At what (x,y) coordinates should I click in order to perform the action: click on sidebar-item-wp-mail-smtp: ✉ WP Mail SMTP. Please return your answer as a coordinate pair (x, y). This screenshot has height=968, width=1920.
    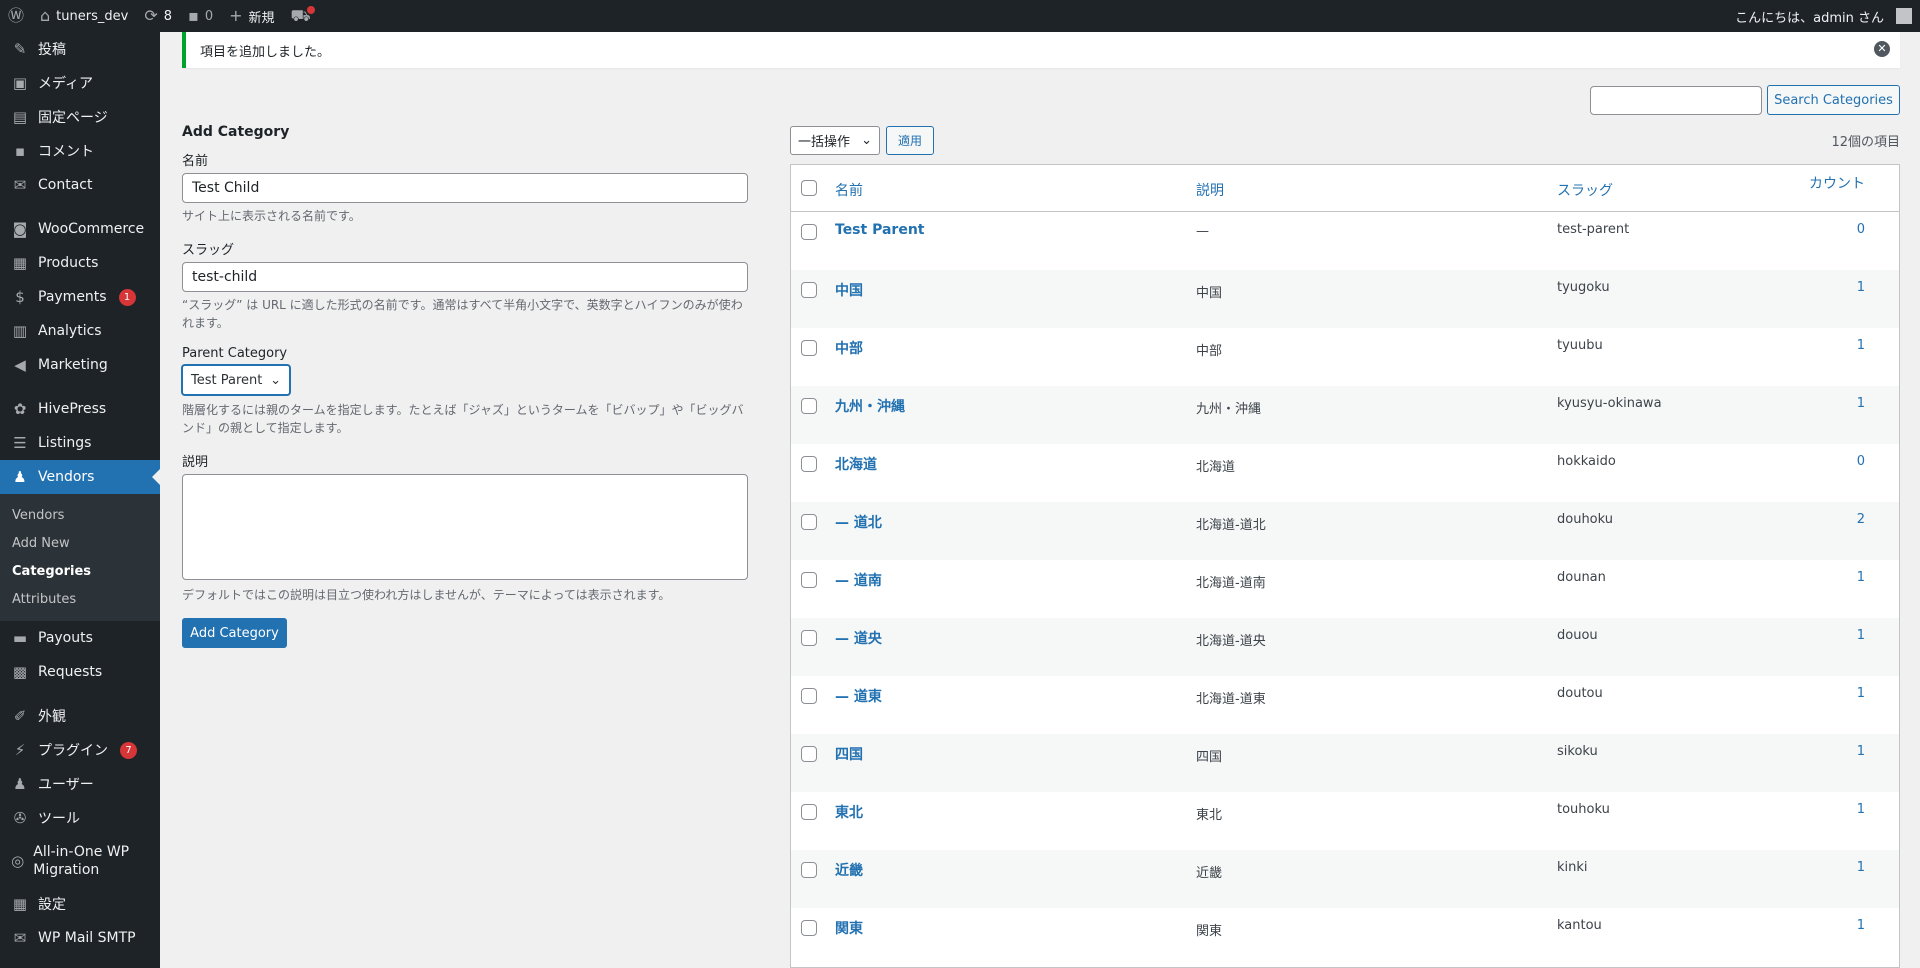
    Looking at the image, I should click on (80, 938).